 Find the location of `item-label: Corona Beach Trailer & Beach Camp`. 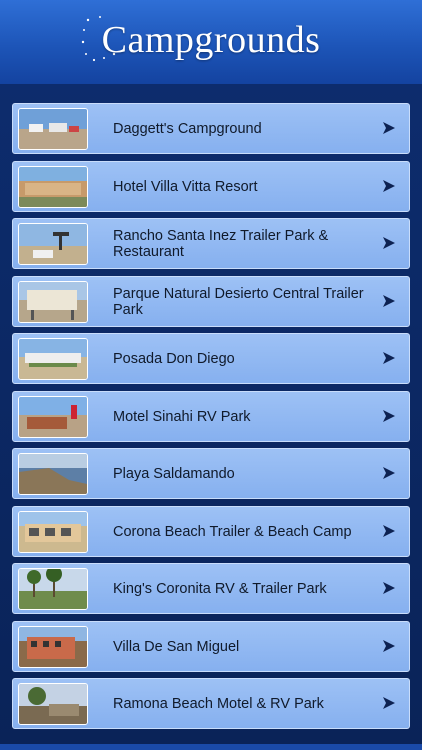

item-label: Corona Beach Trailer & Beach Camp is located at coordinates (232, 531).